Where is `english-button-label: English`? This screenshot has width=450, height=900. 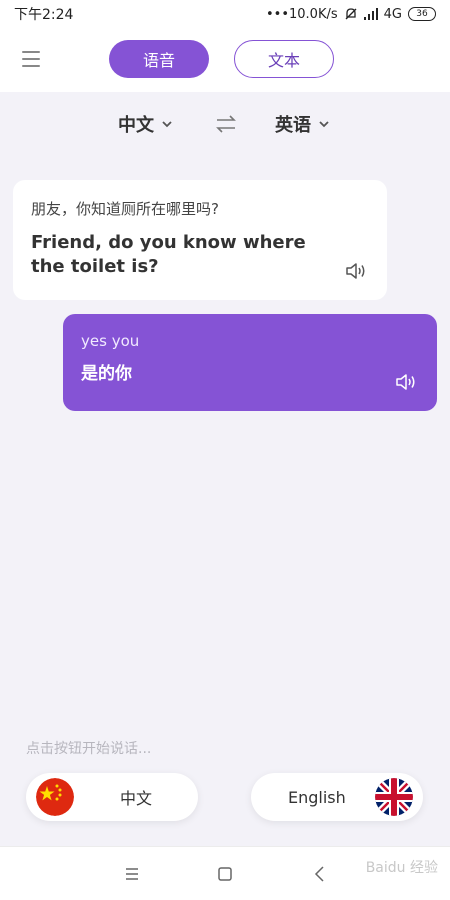 english-button-label: English is located at coordinates (317, 797).